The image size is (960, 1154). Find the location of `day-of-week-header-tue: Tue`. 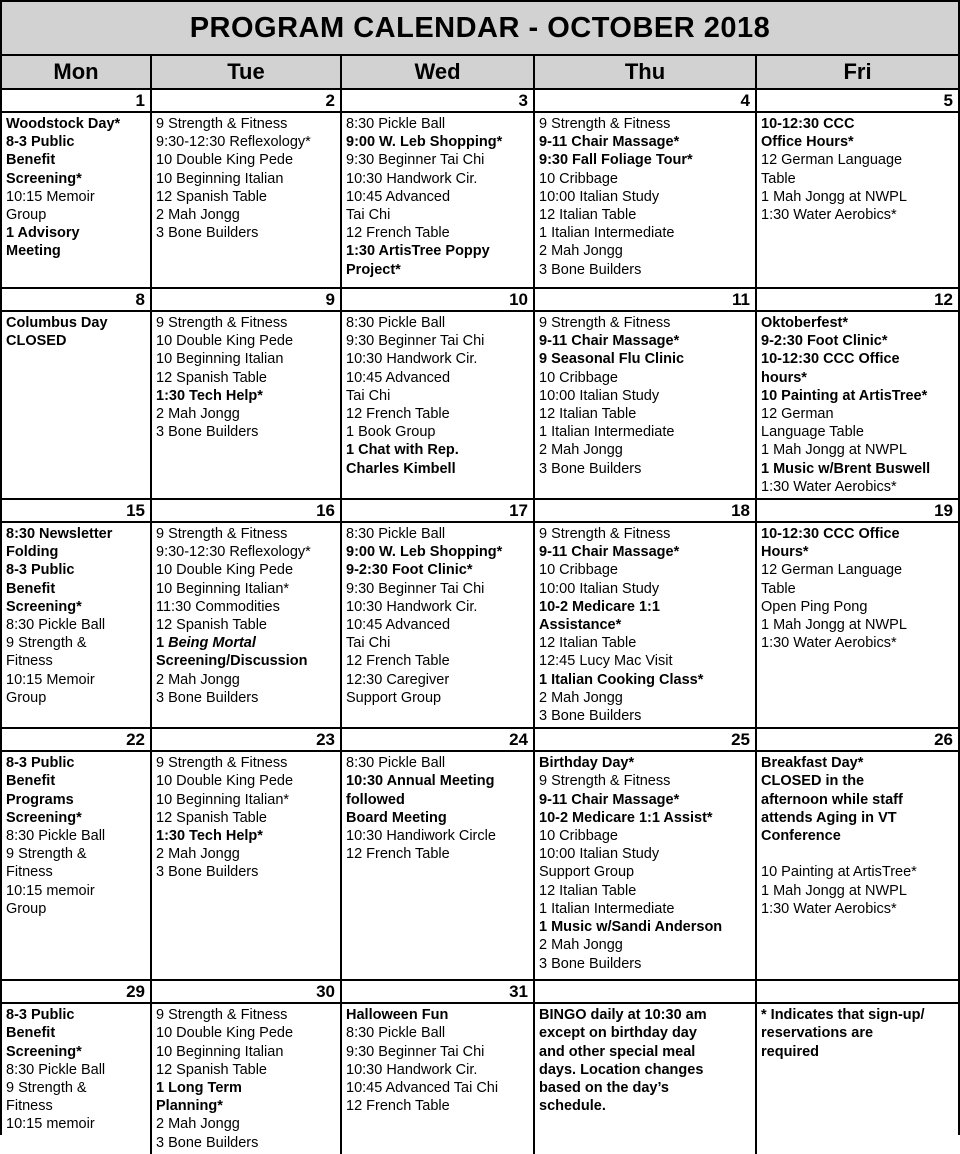

day-of-week-header-tue: Tue is located at coordinates (247, 72).